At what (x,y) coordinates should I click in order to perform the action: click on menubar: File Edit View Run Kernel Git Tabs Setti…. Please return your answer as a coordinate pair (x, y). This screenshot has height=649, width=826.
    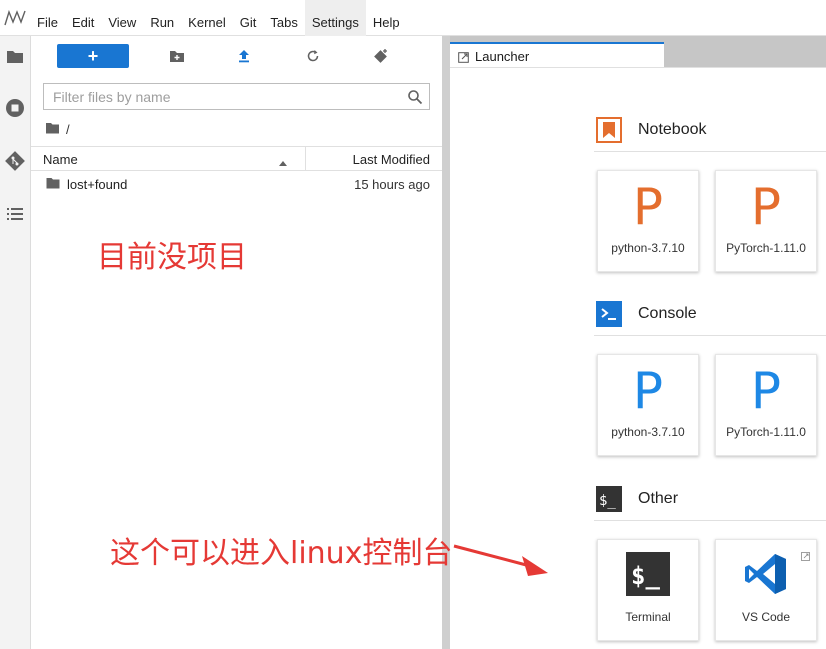
    Looking at the image, I should click on (413, 18).